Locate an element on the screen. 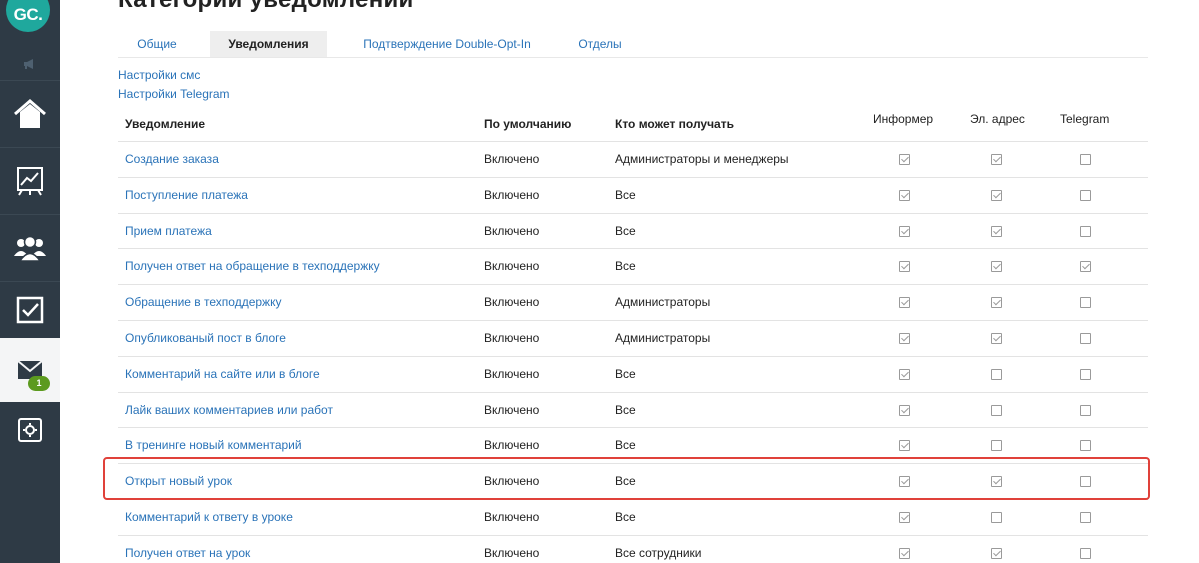  notification-link: Опубликованый пост в блоге is located at coordinates (205, 338).